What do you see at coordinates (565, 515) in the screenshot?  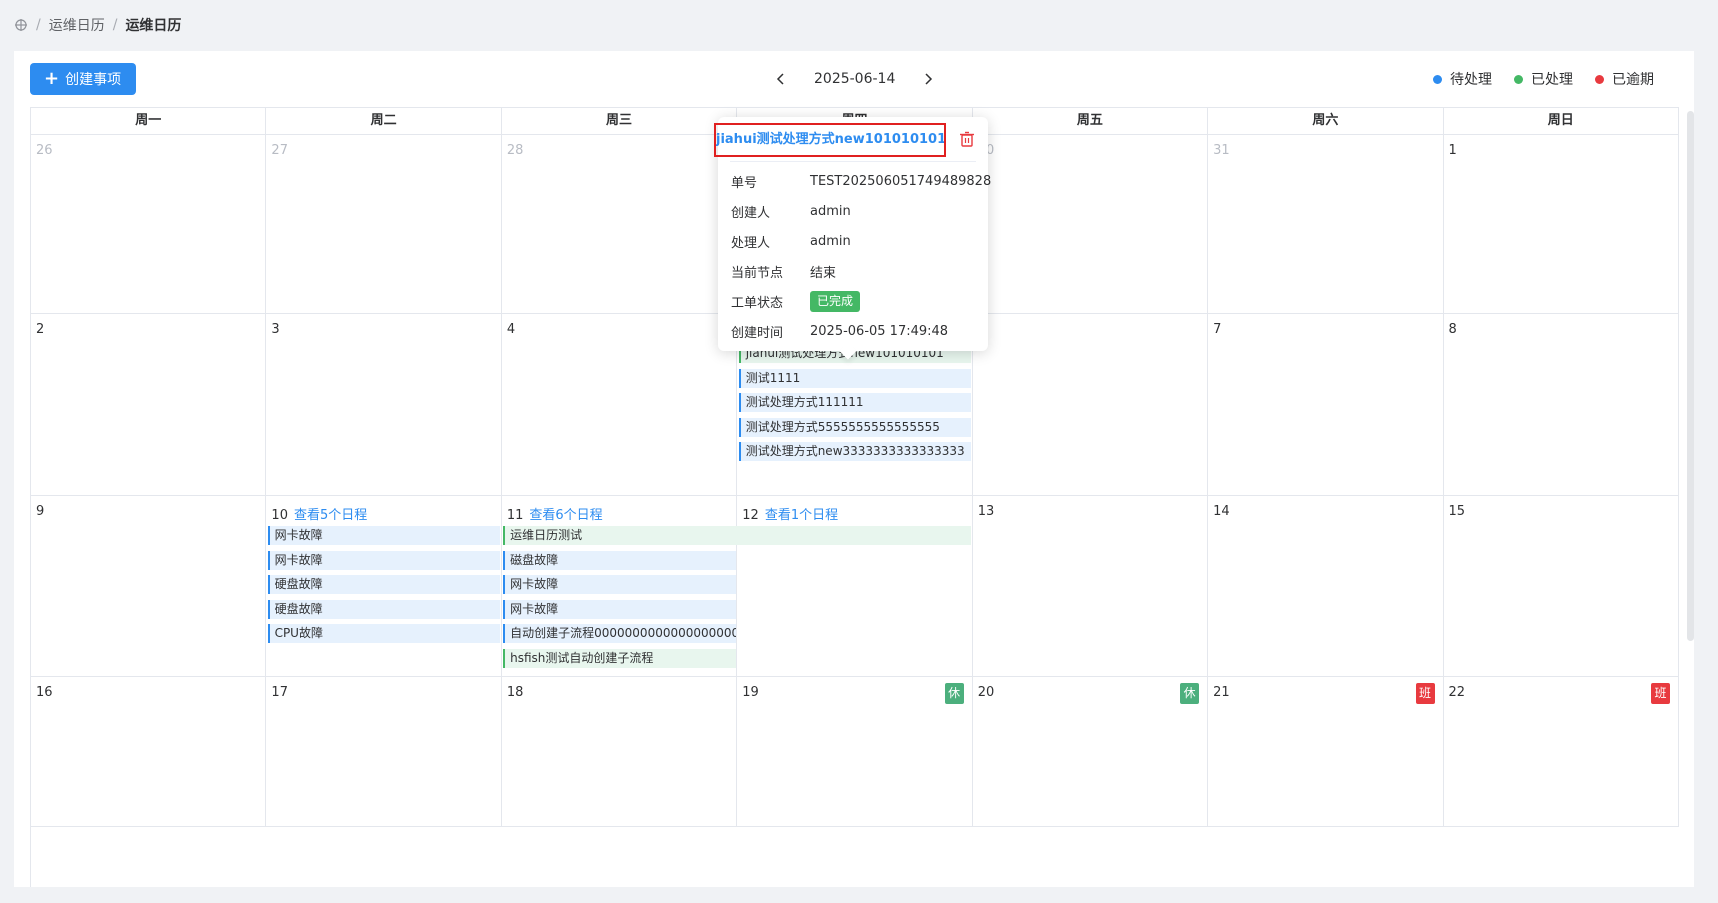 I see `view-more-link: 查看6个日程` at bounding box center [565, 515].